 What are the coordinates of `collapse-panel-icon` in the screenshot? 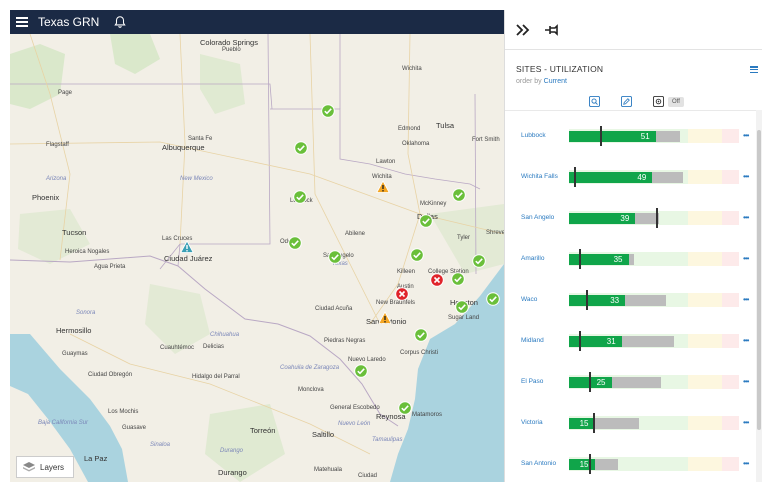 It's located at (523, 30).